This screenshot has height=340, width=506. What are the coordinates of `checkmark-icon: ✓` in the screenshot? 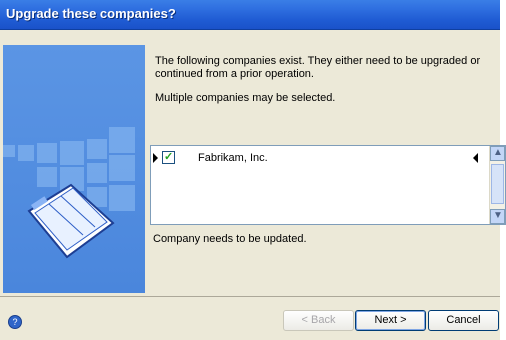 It's located at (169, 157).